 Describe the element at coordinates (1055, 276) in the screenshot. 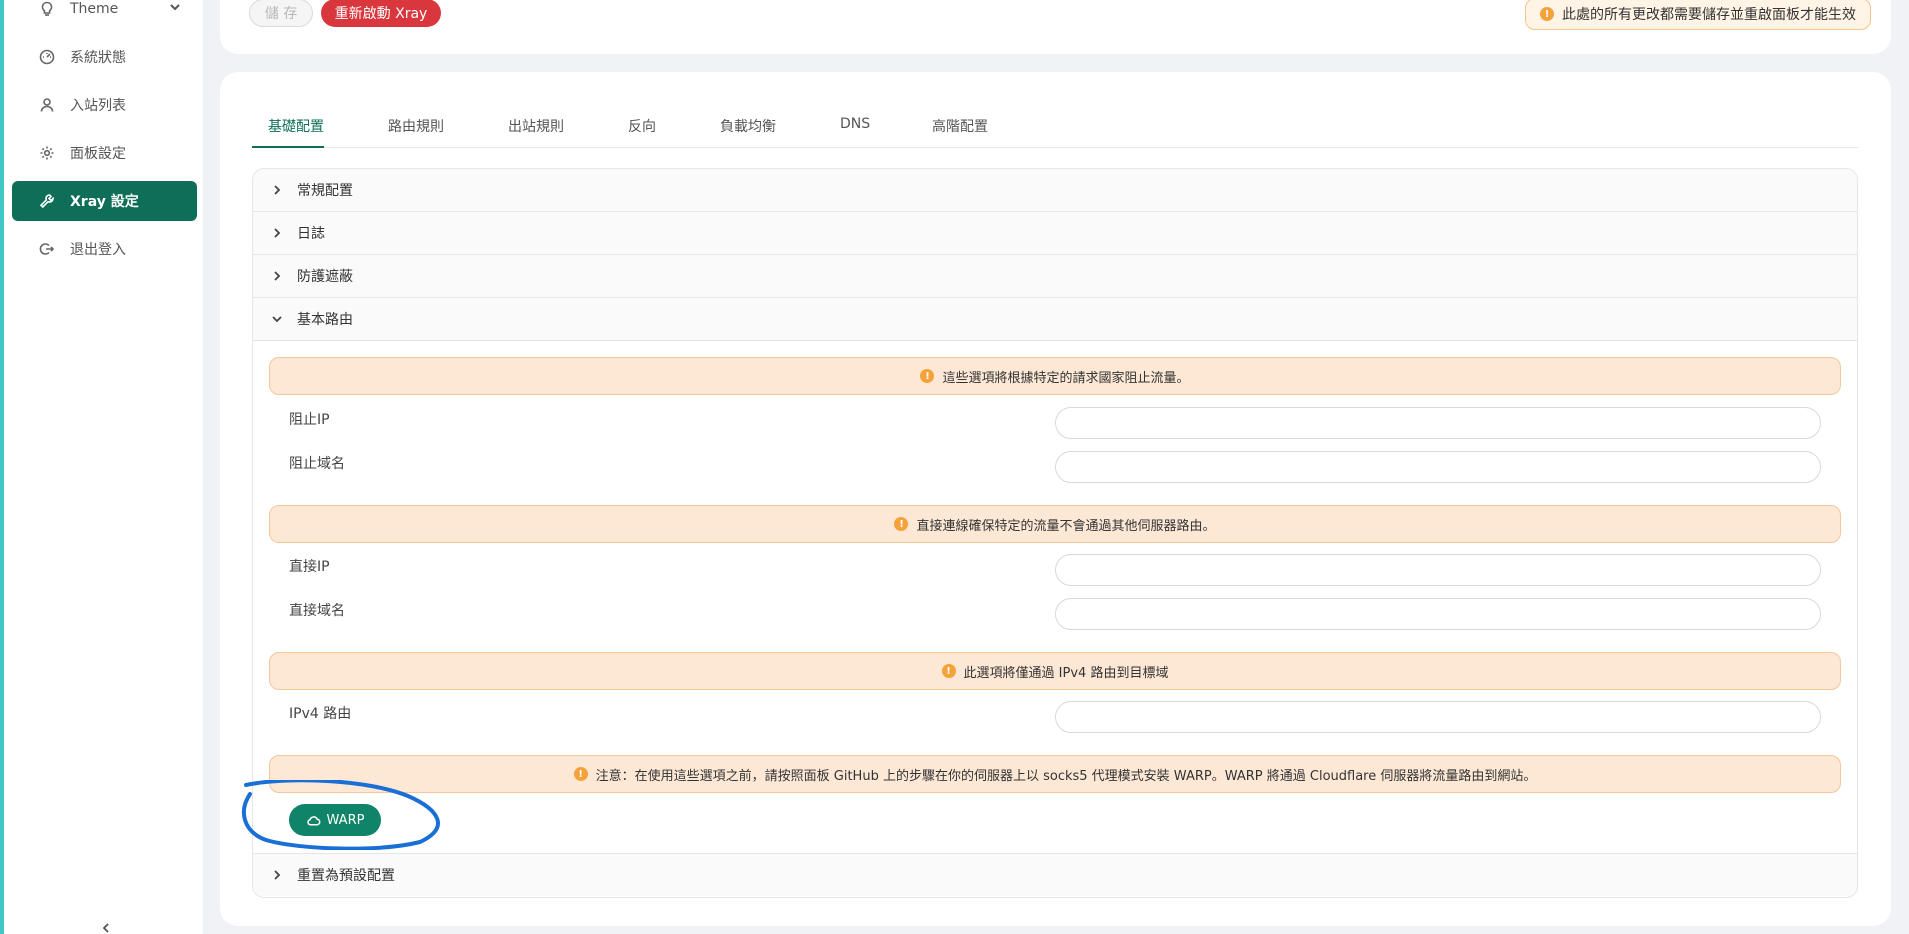

I see `panel-protection: 防護遮蔽` at that location.